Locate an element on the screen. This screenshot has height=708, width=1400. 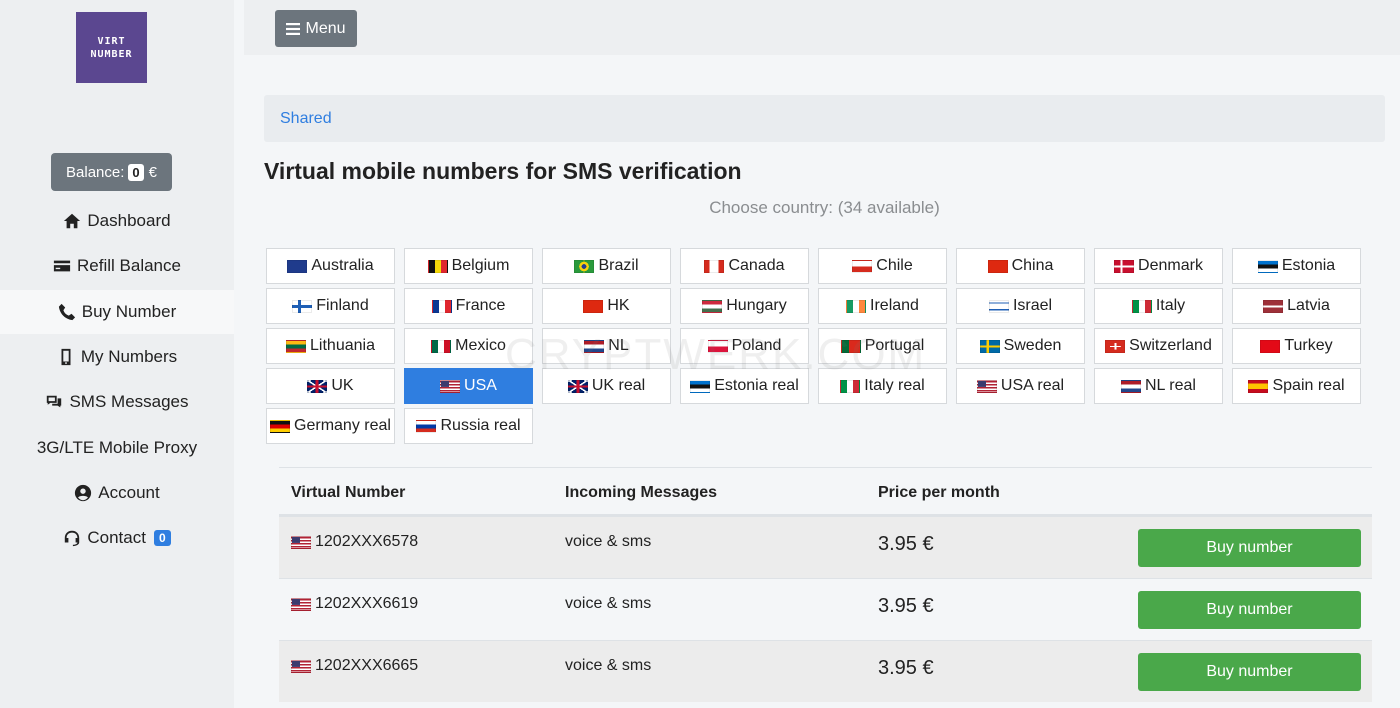
virtual-number-cell: 1202XXX6619 is located at coordinates (354, 604).